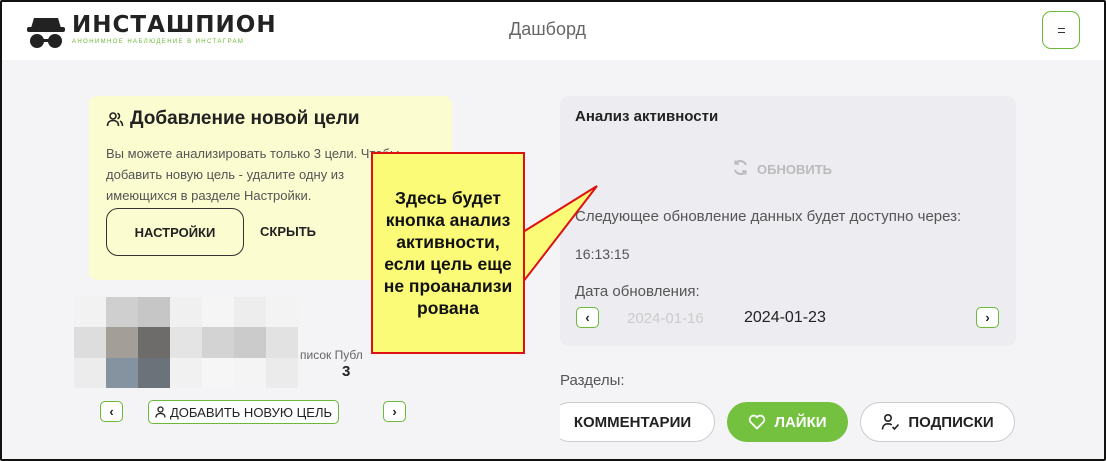  What do you see at coordinates (637, 291) in the screenshot?
I see `update-date-label: Дата обновления:` at bounding box center [637, 291].